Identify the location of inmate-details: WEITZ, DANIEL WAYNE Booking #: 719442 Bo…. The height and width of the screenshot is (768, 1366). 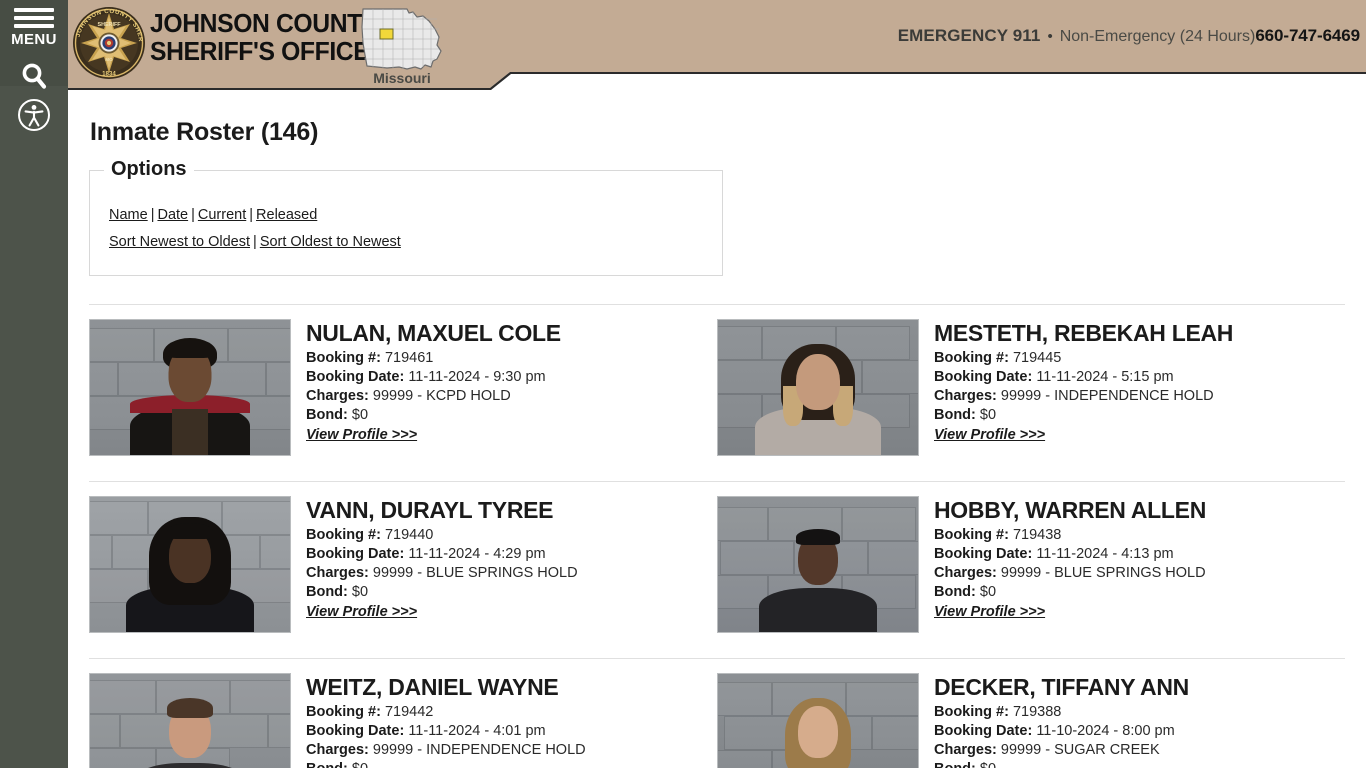
(438, 720).